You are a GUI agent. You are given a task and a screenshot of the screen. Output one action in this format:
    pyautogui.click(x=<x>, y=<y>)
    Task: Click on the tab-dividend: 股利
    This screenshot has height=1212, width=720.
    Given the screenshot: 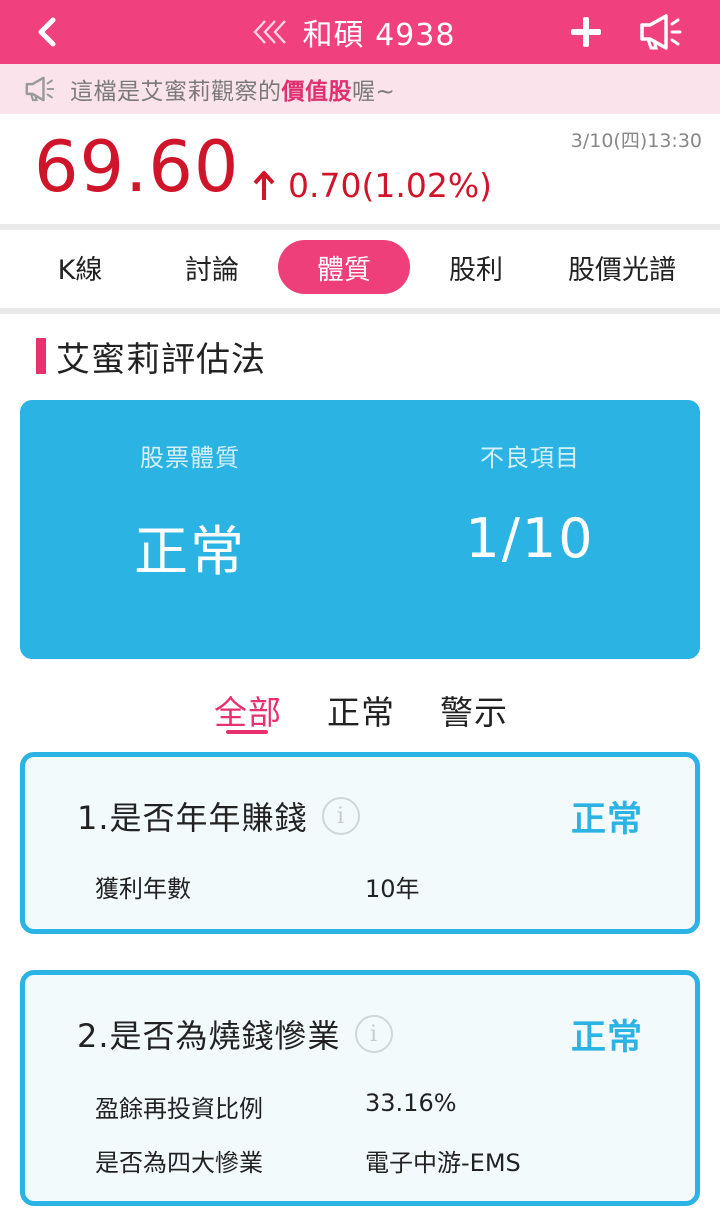 What is the action you would take?
    pyautogui.click(x=476, y=267)
    